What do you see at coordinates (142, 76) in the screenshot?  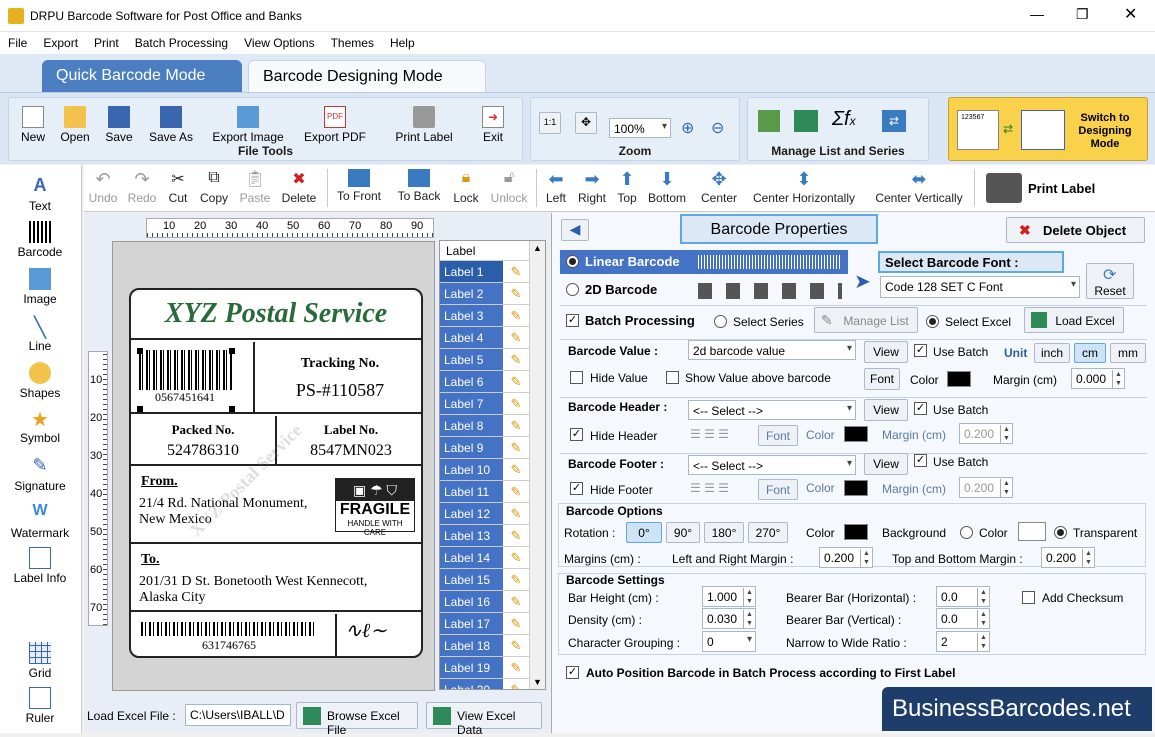 I see `tab-quick-barcode-mode: Quick Barcode Mode` at bounding box center [142, 76].